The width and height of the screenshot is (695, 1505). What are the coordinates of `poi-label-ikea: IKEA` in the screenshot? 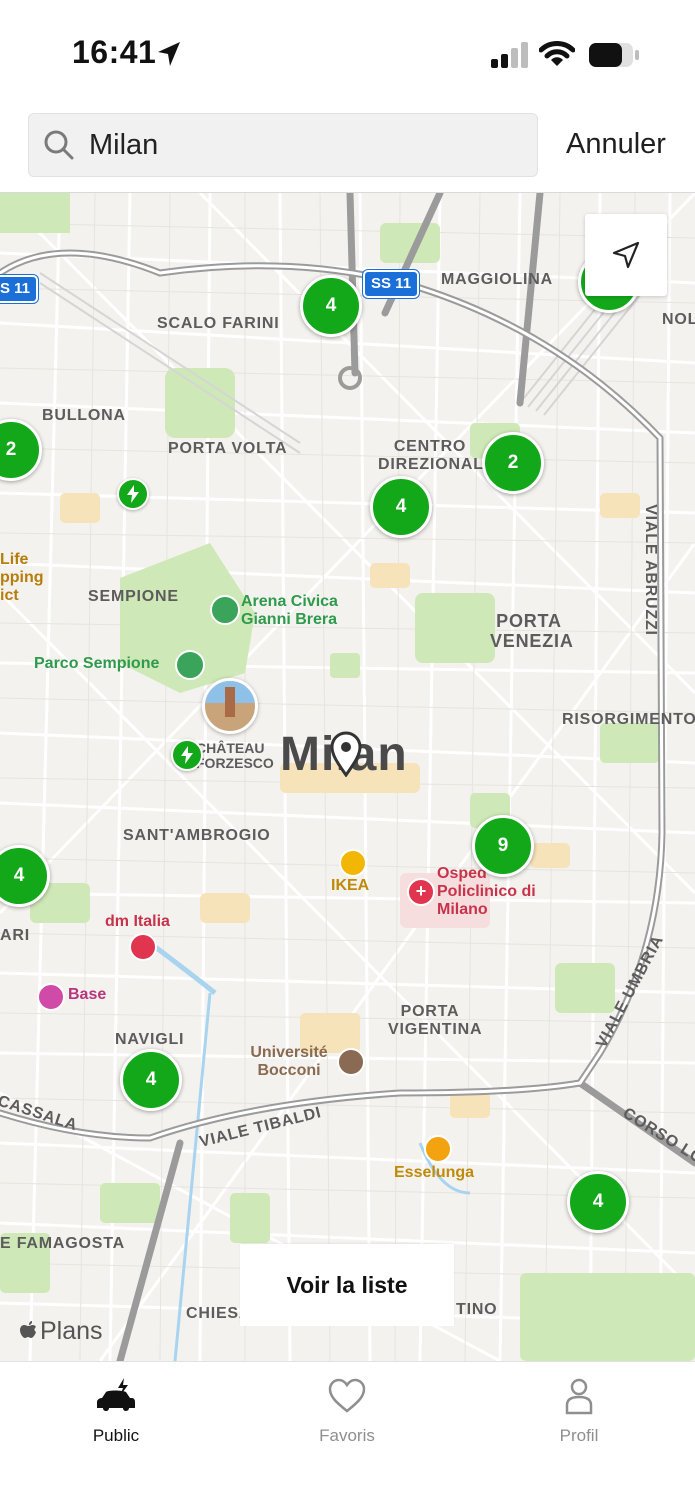 It's located at (350, 886).